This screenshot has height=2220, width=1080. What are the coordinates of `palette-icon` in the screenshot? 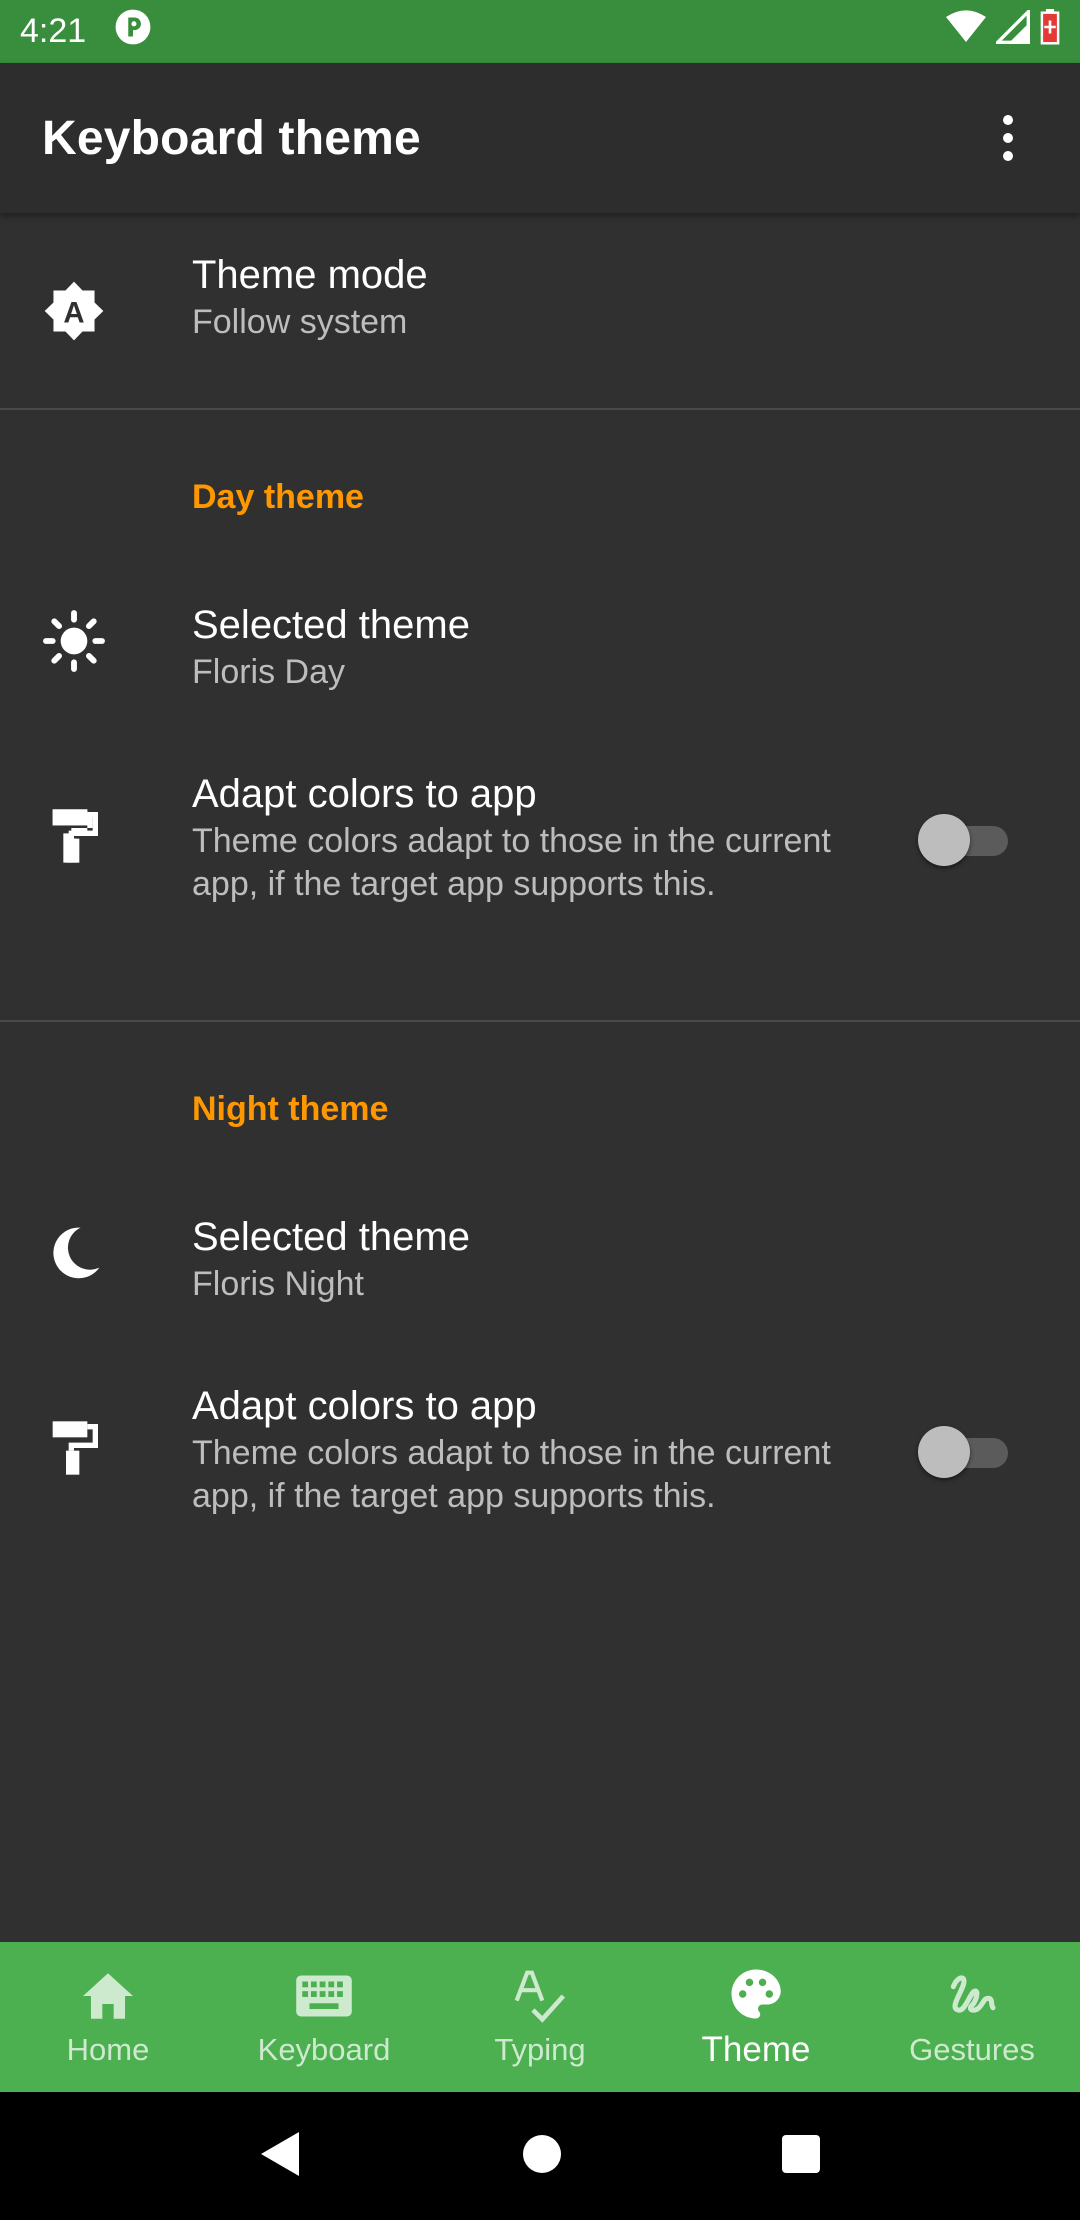 It's located at (756, 1994).